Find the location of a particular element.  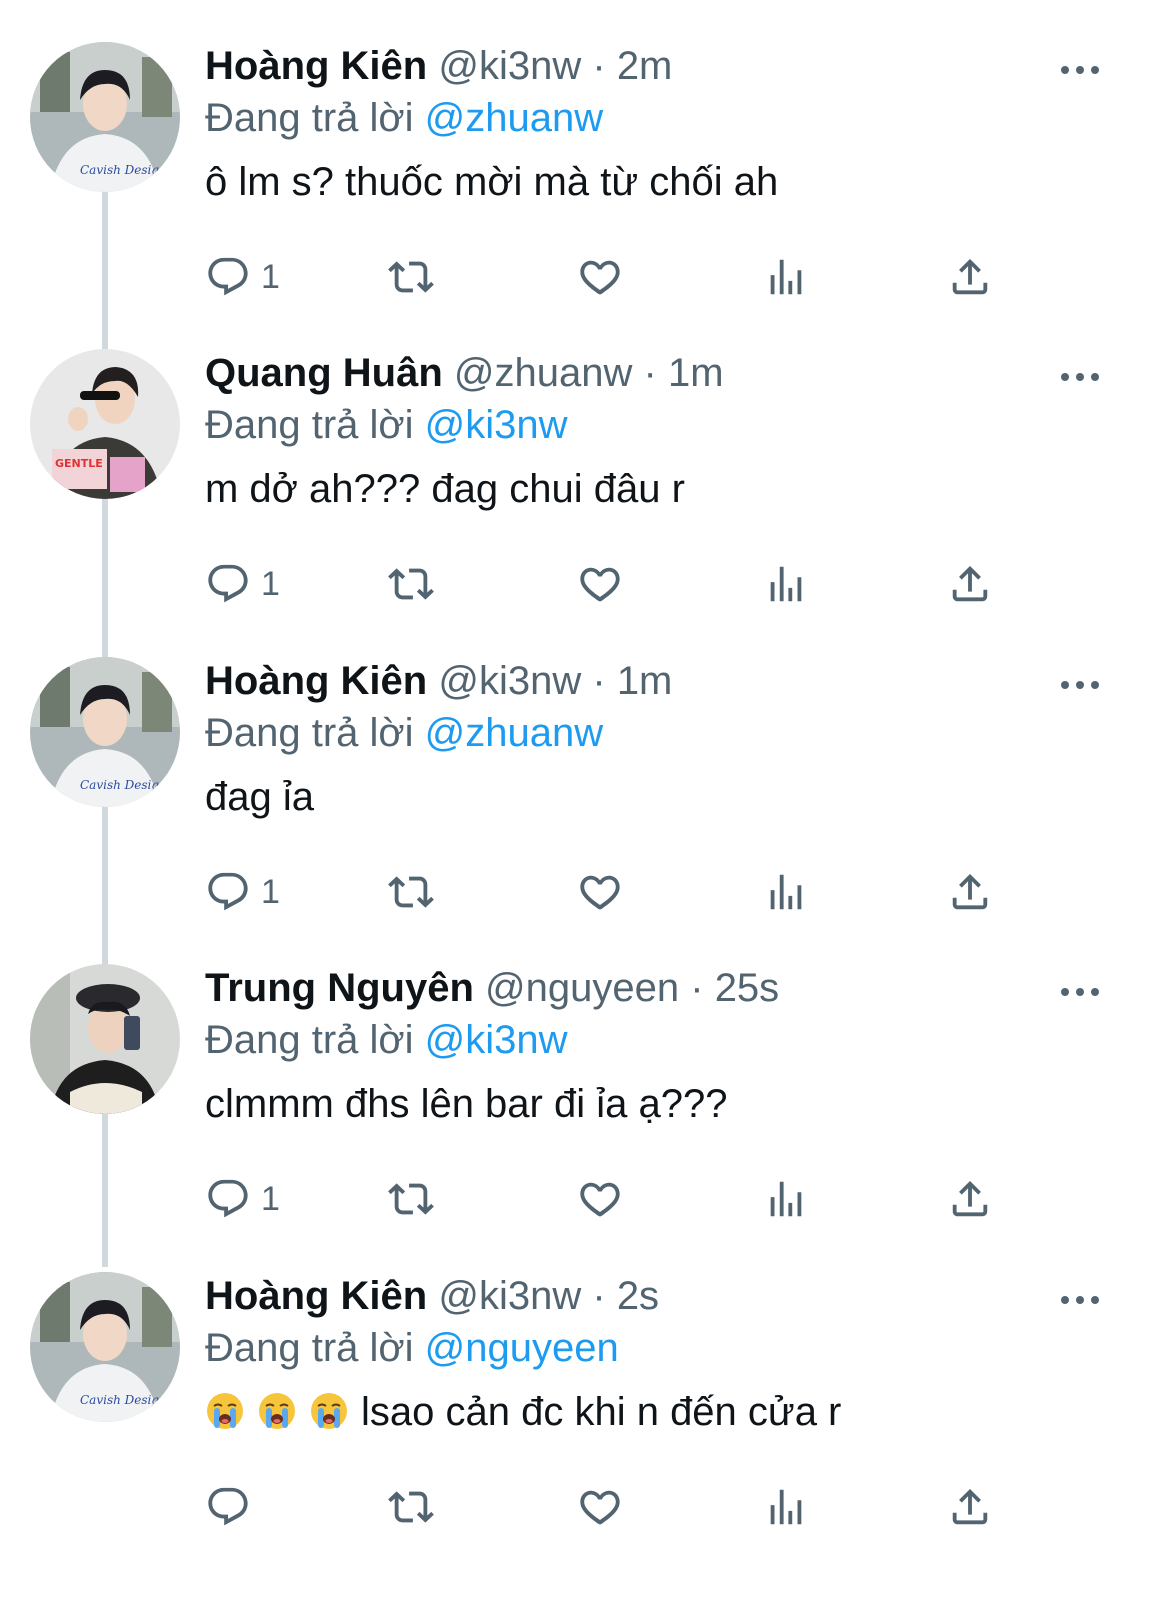

tweet-text: ô lm s? thuốc mời mà từ chối ah is located at coordinates (657, 182).